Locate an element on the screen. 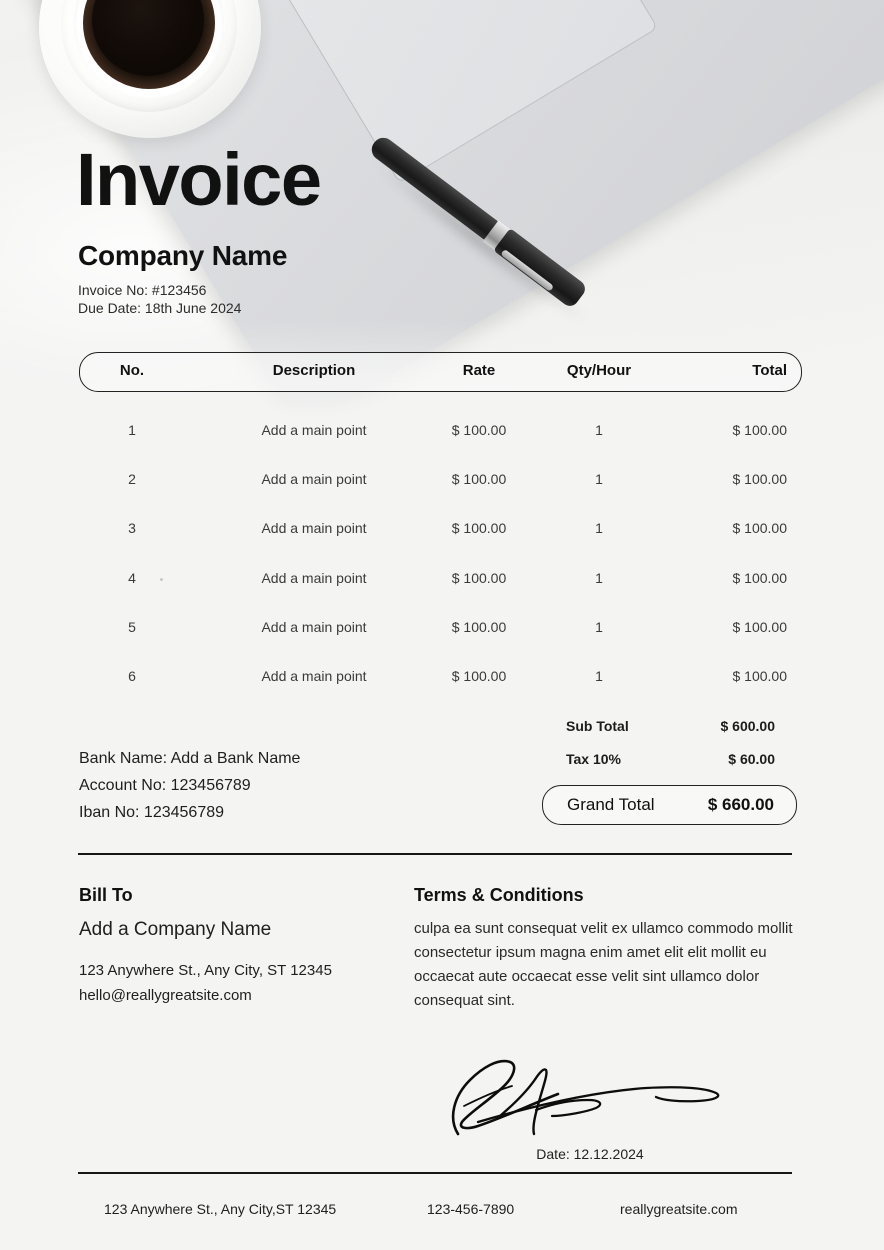  terms-title: Terms & Conditions is located at coordinates (499, 895).